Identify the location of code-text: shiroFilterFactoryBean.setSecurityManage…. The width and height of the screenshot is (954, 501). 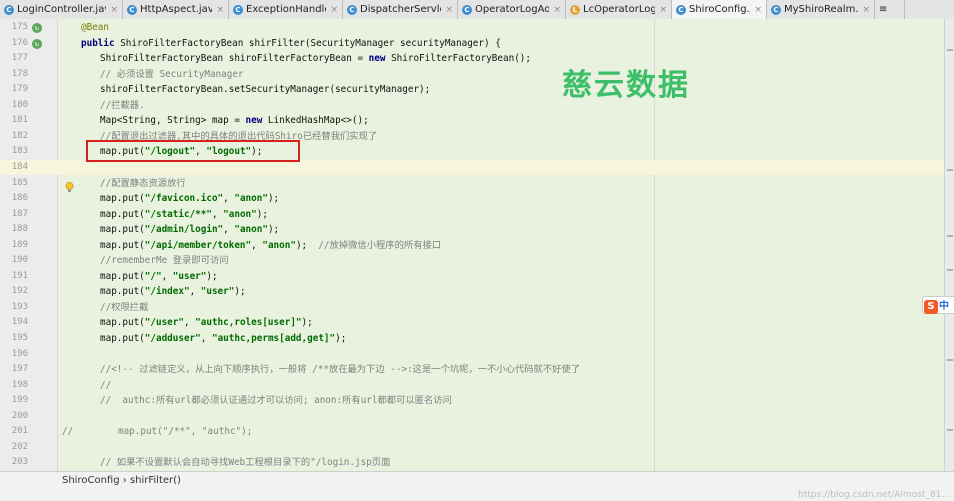
(265, 90).